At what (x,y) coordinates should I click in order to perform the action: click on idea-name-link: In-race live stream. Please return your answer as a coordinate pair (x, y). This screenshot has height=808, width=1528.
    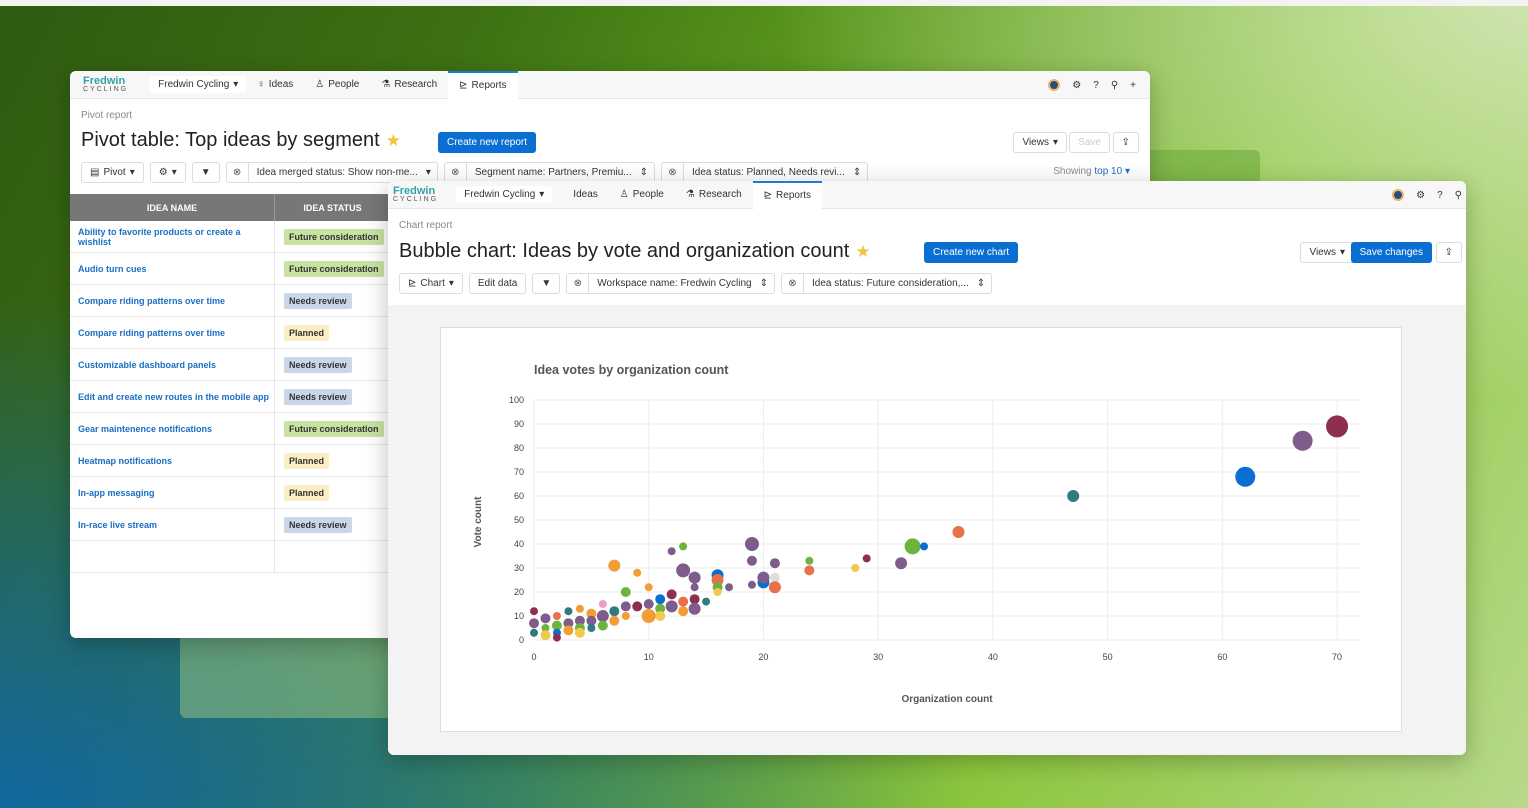
    Looking at the image, I should click on (172, 524).